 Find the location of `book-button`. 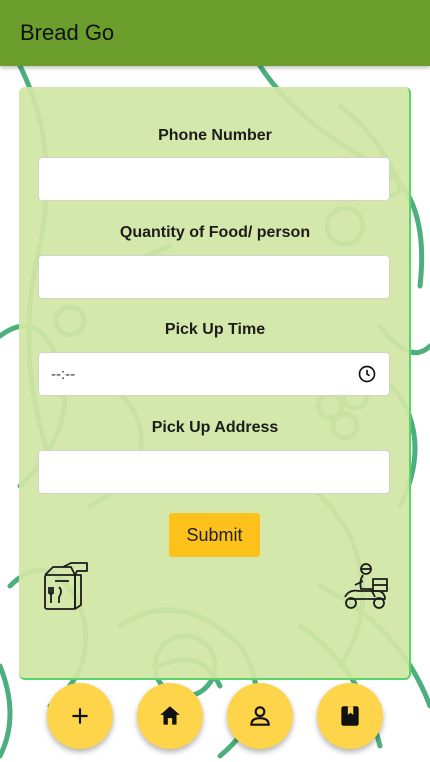

book-button is located at coordinates (350, 716).